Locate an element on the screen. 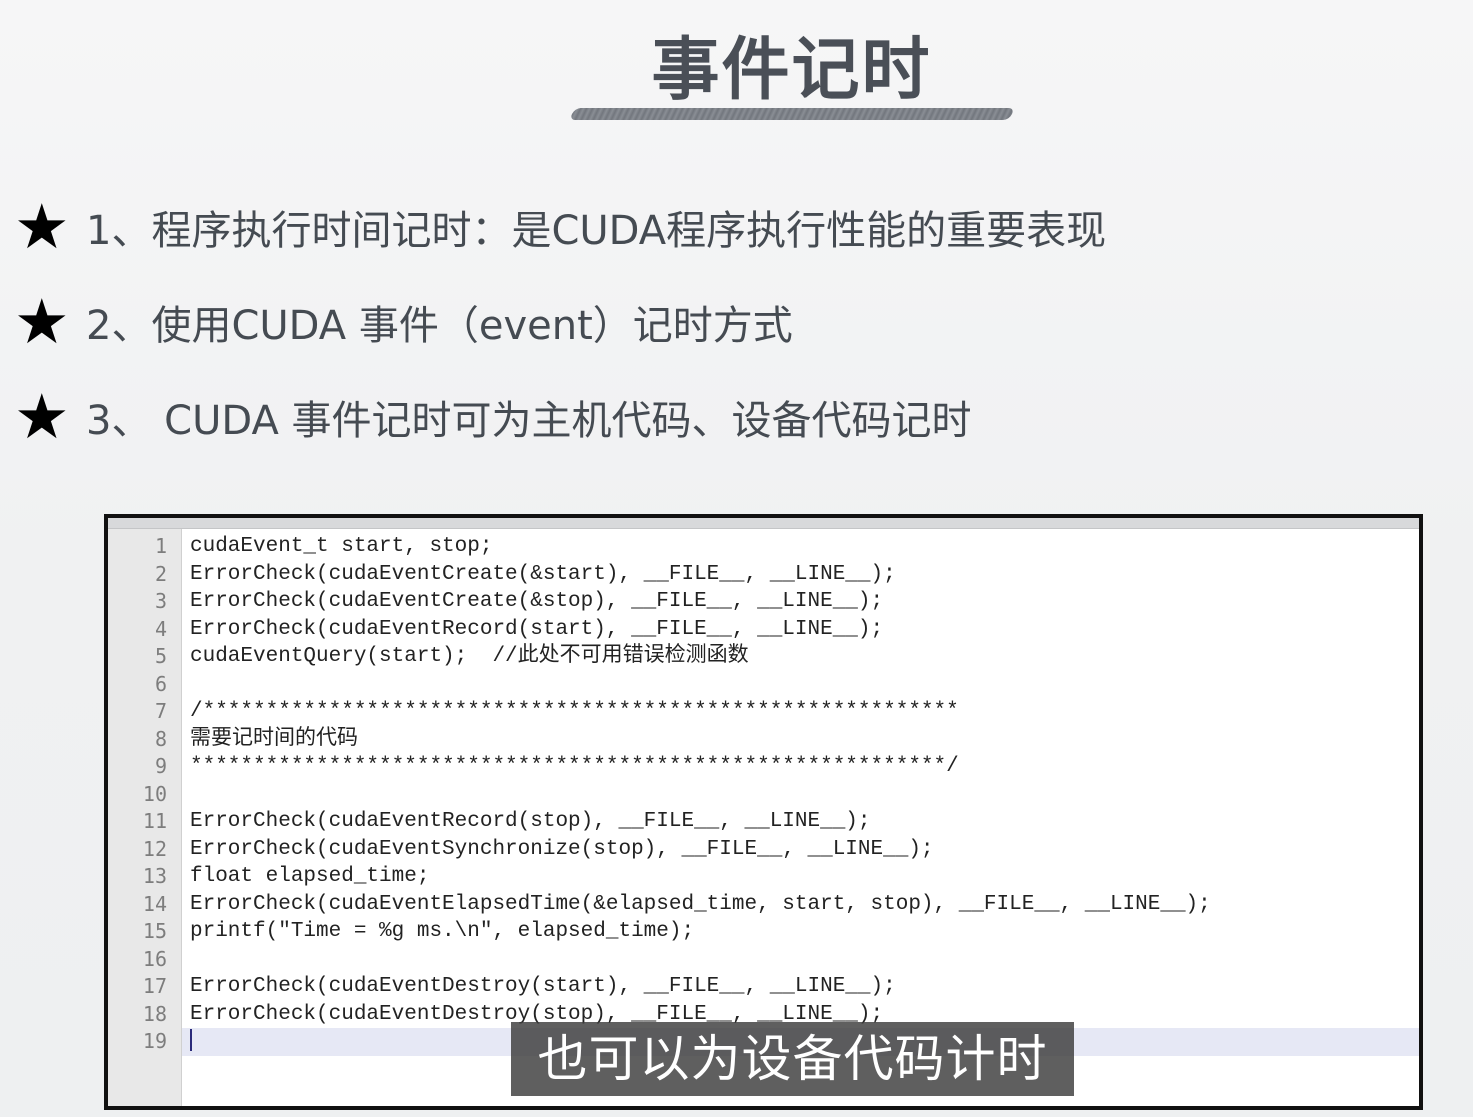  line-number: 7 is located at coordinates (160, 711).